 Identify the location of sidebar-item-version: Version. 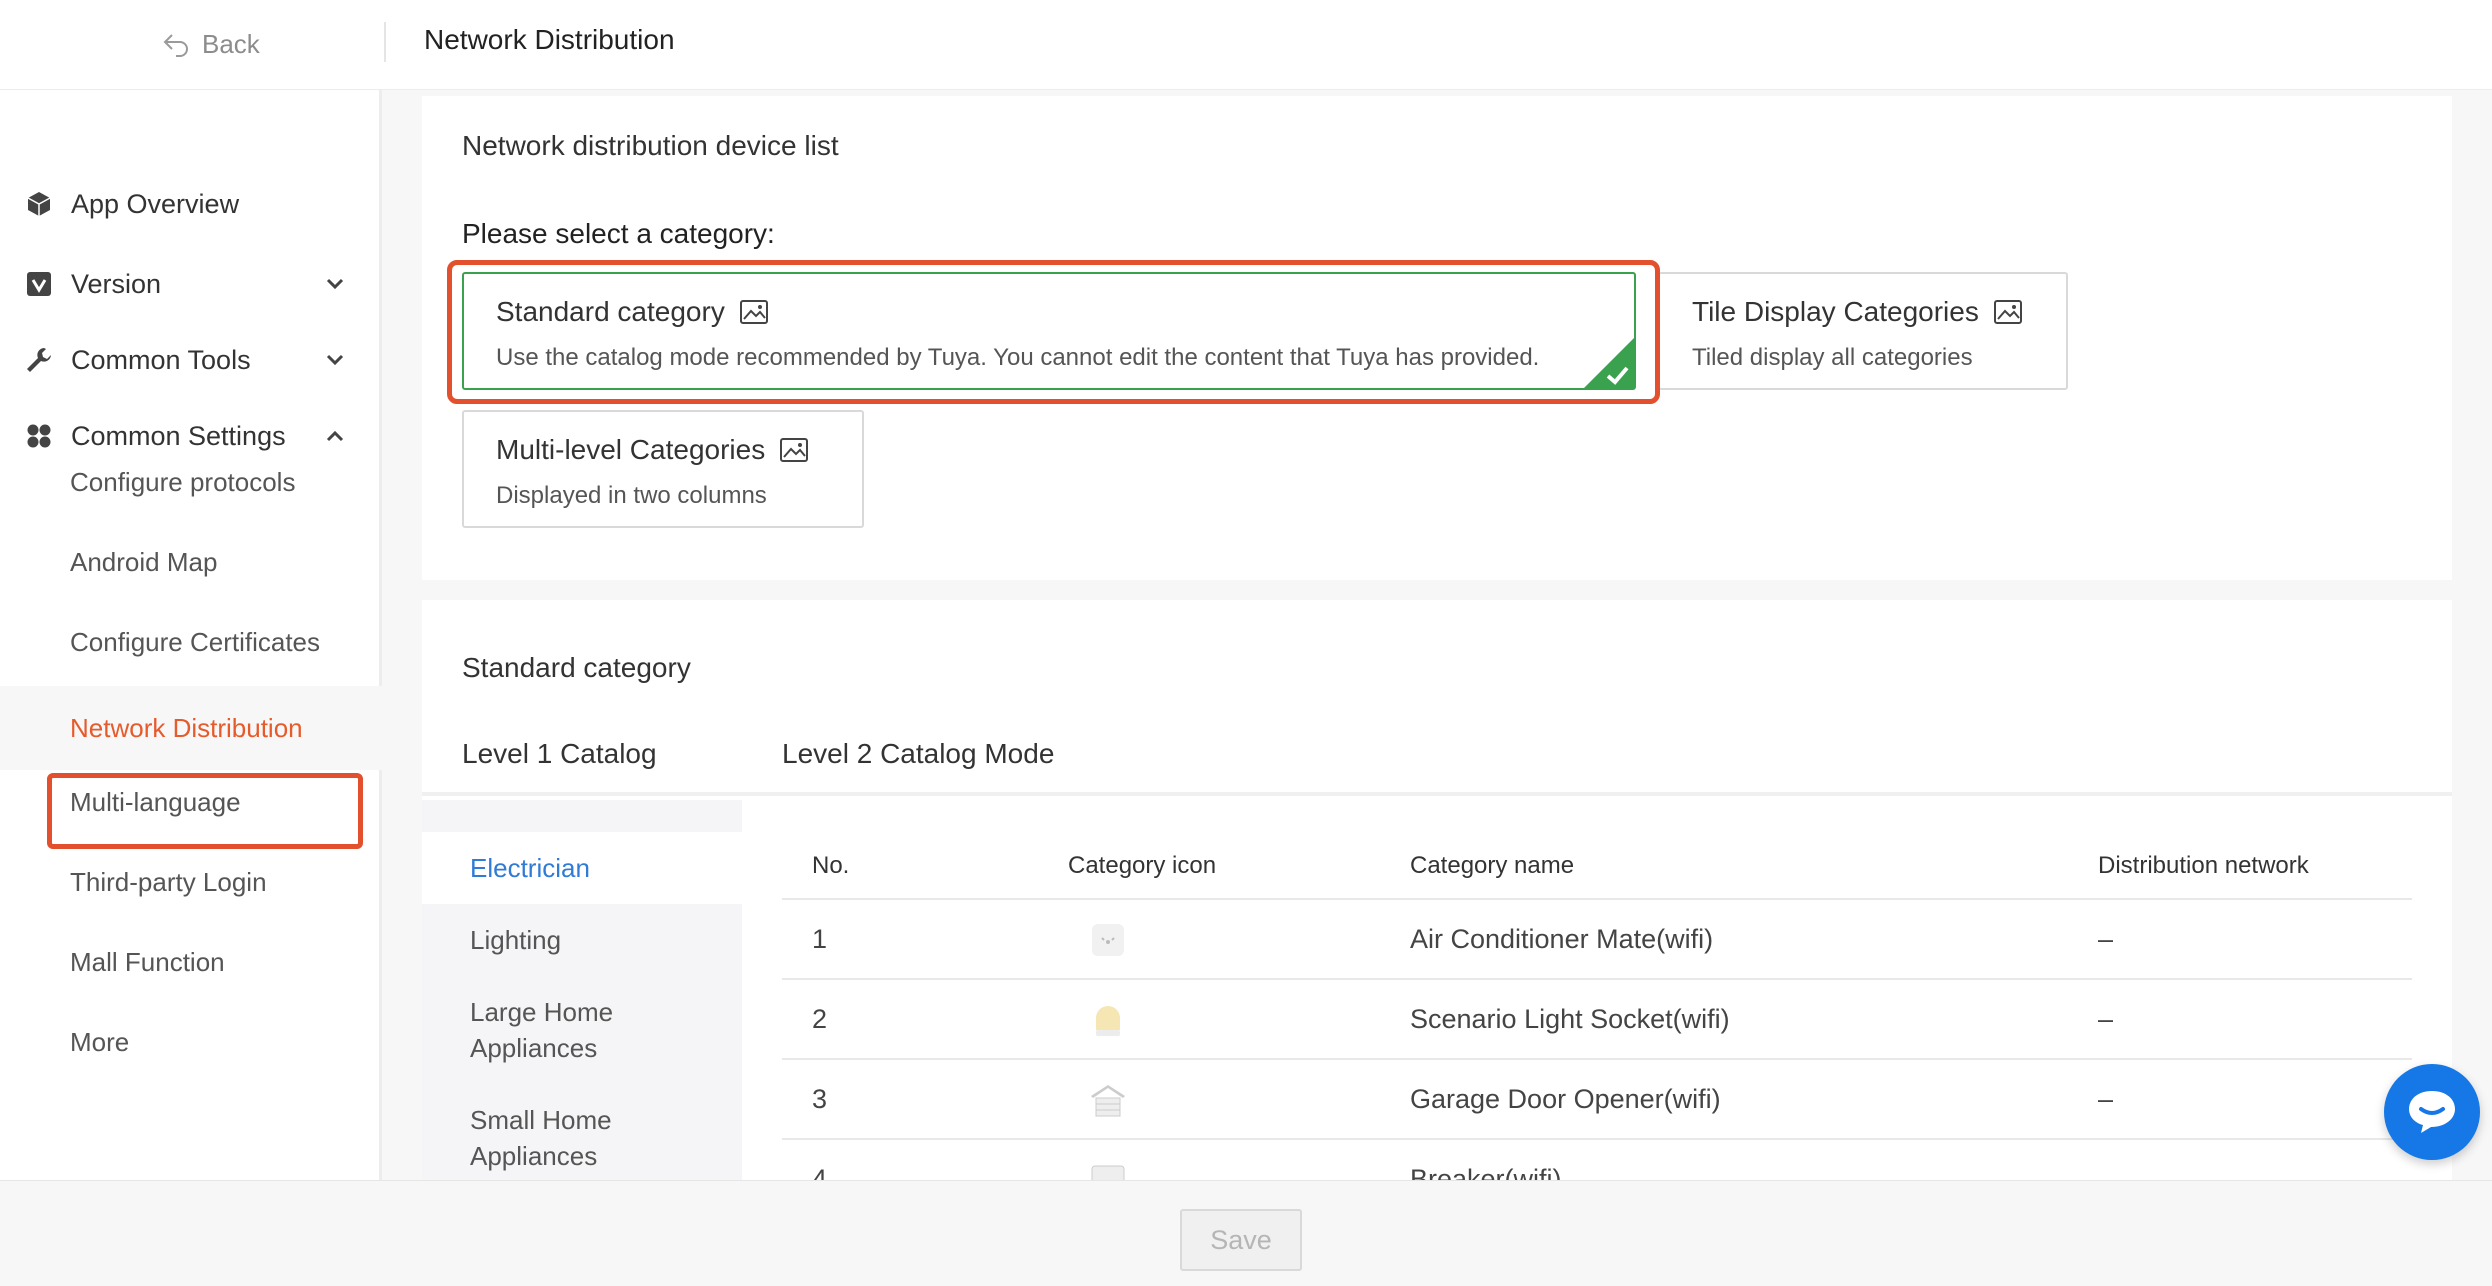
(191, 284).